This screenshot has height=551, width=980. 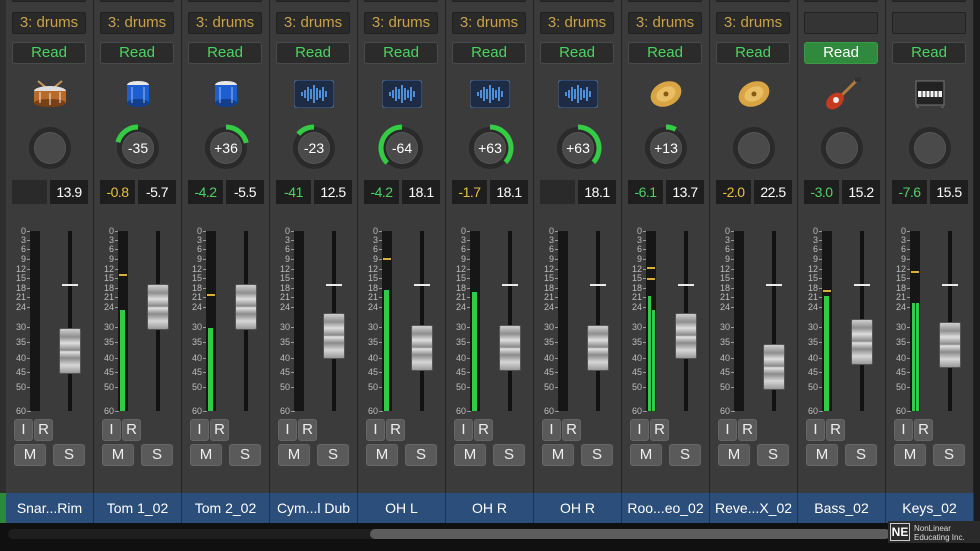 I want to click on track-name: Tom 2_02, so click(x=226, y=508).